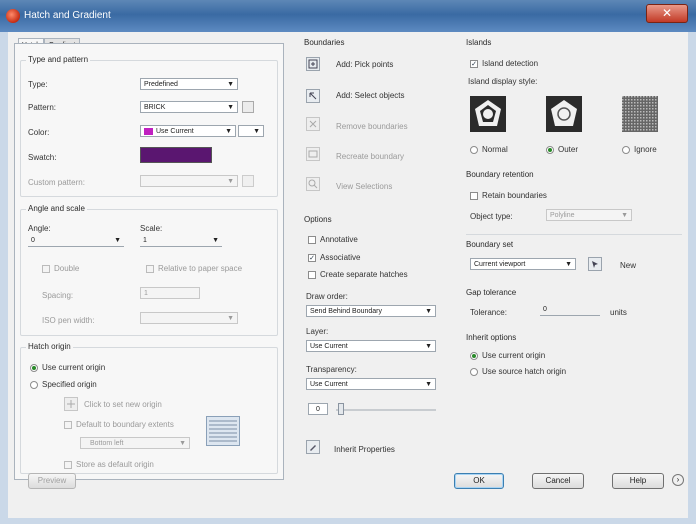 This screenshot has height=524, width=696. Describe the element at coordinates (638, 481) in the screenshot. I see `help-button: Help` at that location.